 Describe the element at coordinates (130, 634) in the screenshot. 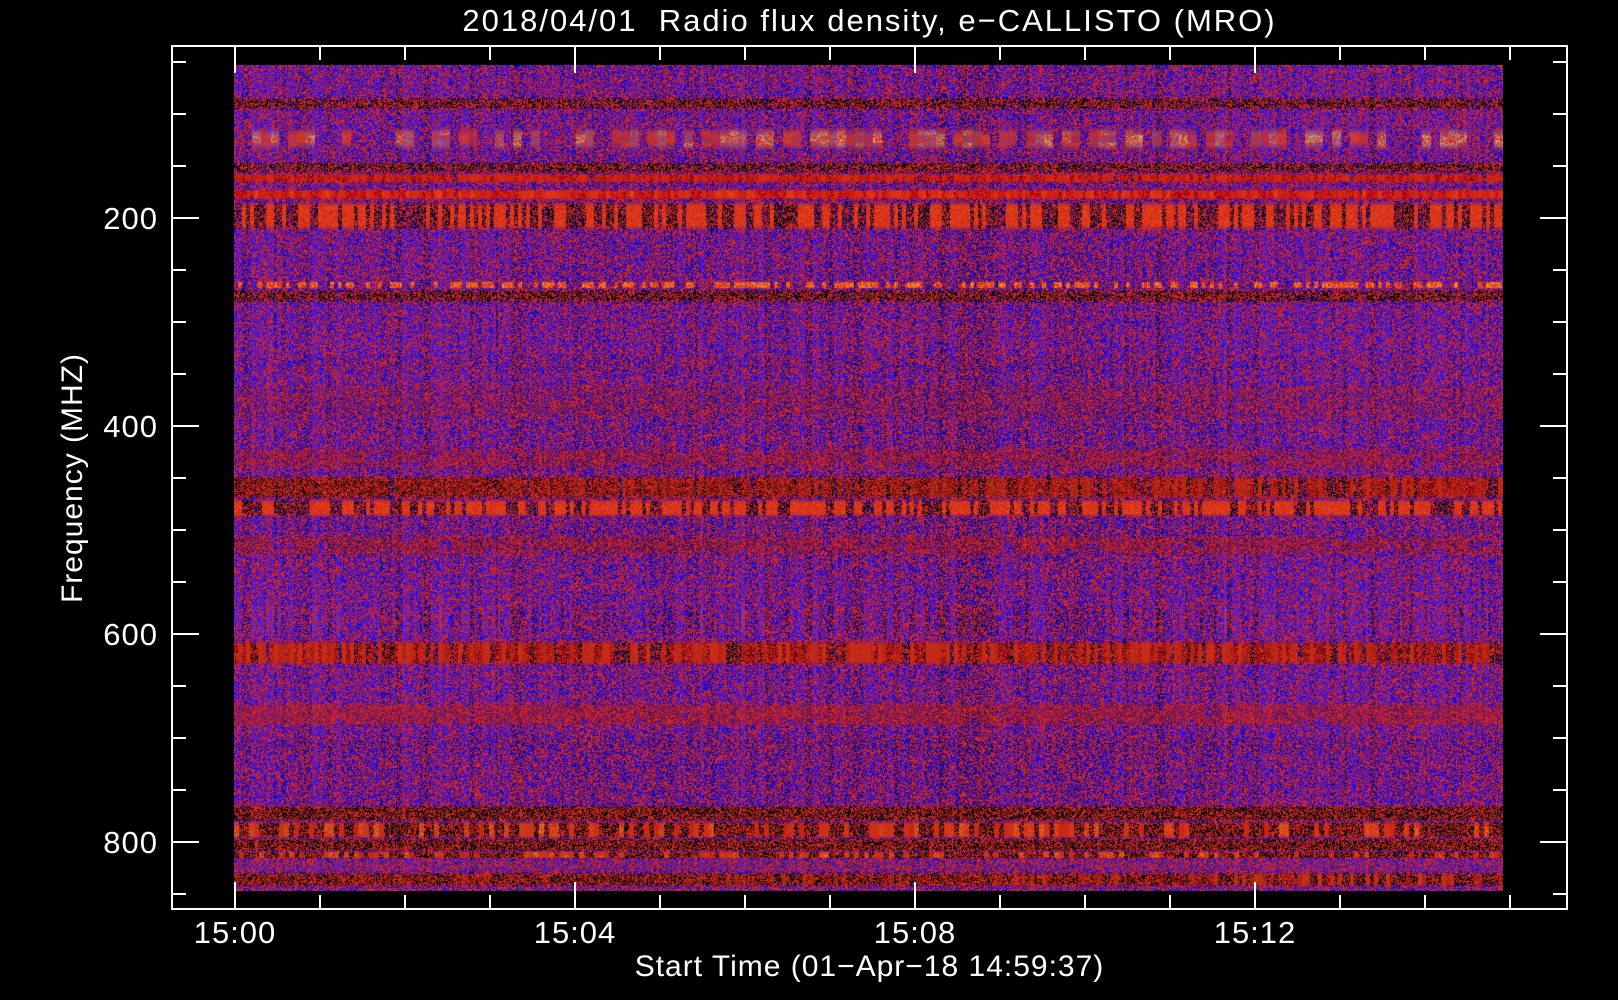

I see `y-tick-label: 600` at that location.